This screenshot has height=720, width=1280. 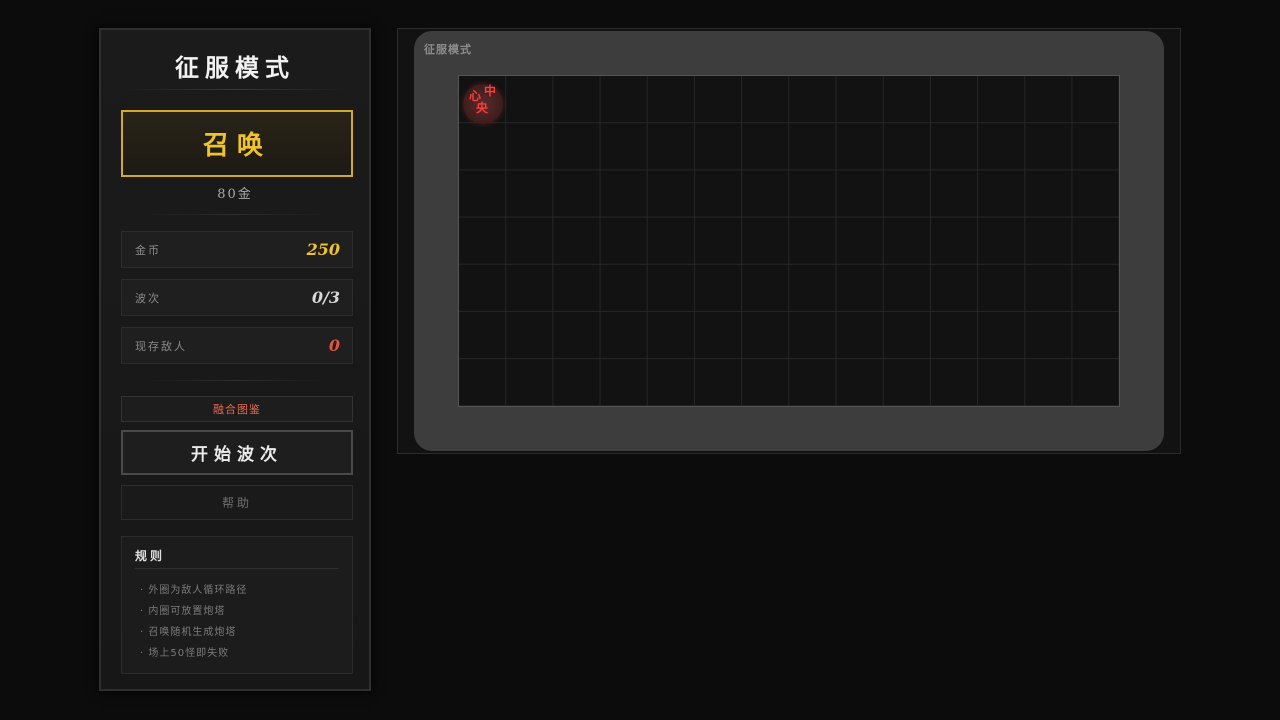 I want to click on board-label: 征服模式, so click(x=448, y=49).